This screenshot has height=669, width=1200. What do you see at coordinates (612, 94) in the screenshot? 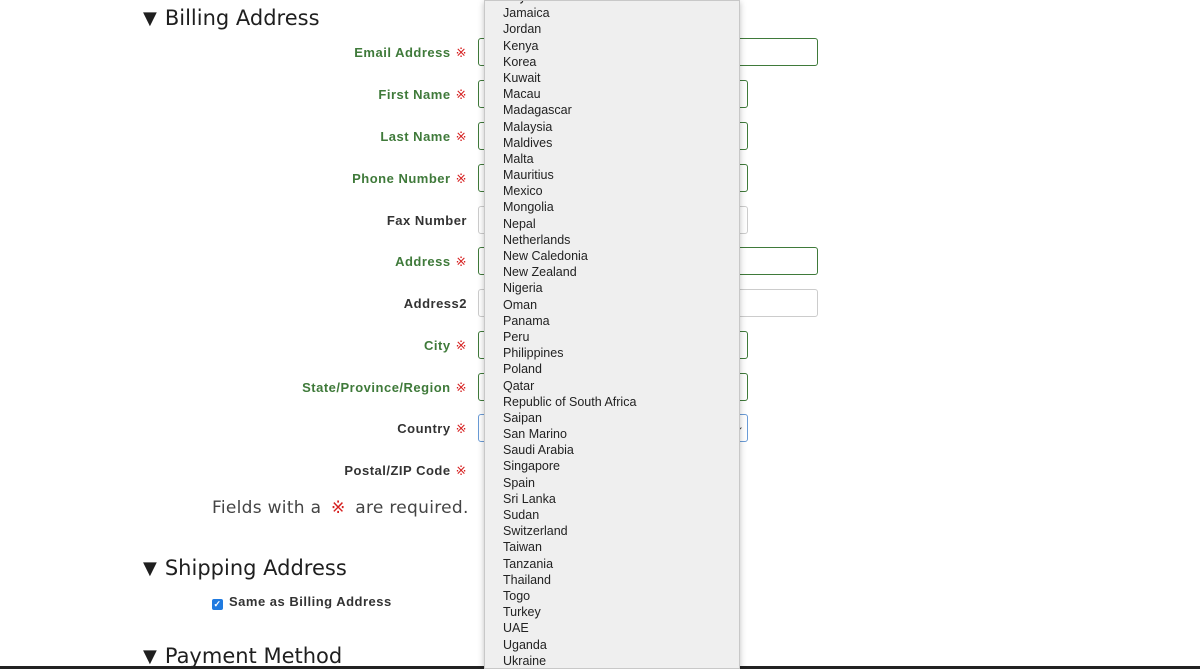
I see `country-option: Macau` at bounding box center [612, 94].